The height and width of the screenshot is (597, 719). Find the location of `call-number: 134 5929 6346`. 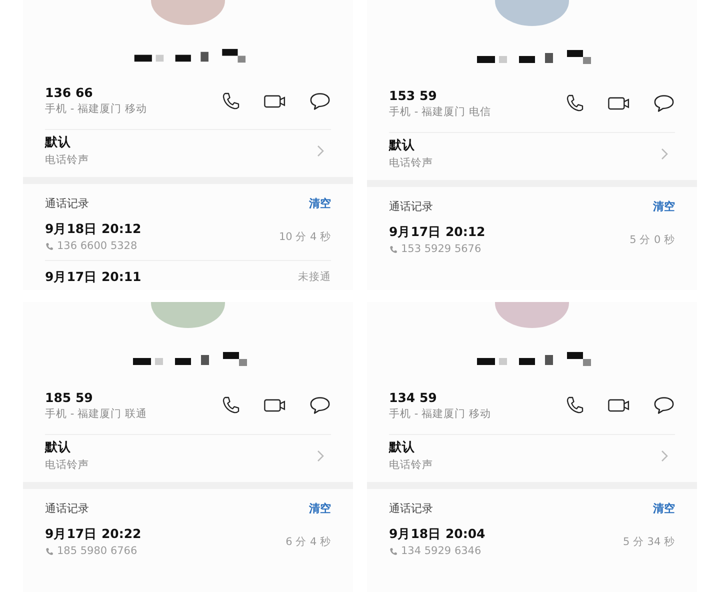

call-number: 134 5929 6346 is located at coordinates (441, 551).